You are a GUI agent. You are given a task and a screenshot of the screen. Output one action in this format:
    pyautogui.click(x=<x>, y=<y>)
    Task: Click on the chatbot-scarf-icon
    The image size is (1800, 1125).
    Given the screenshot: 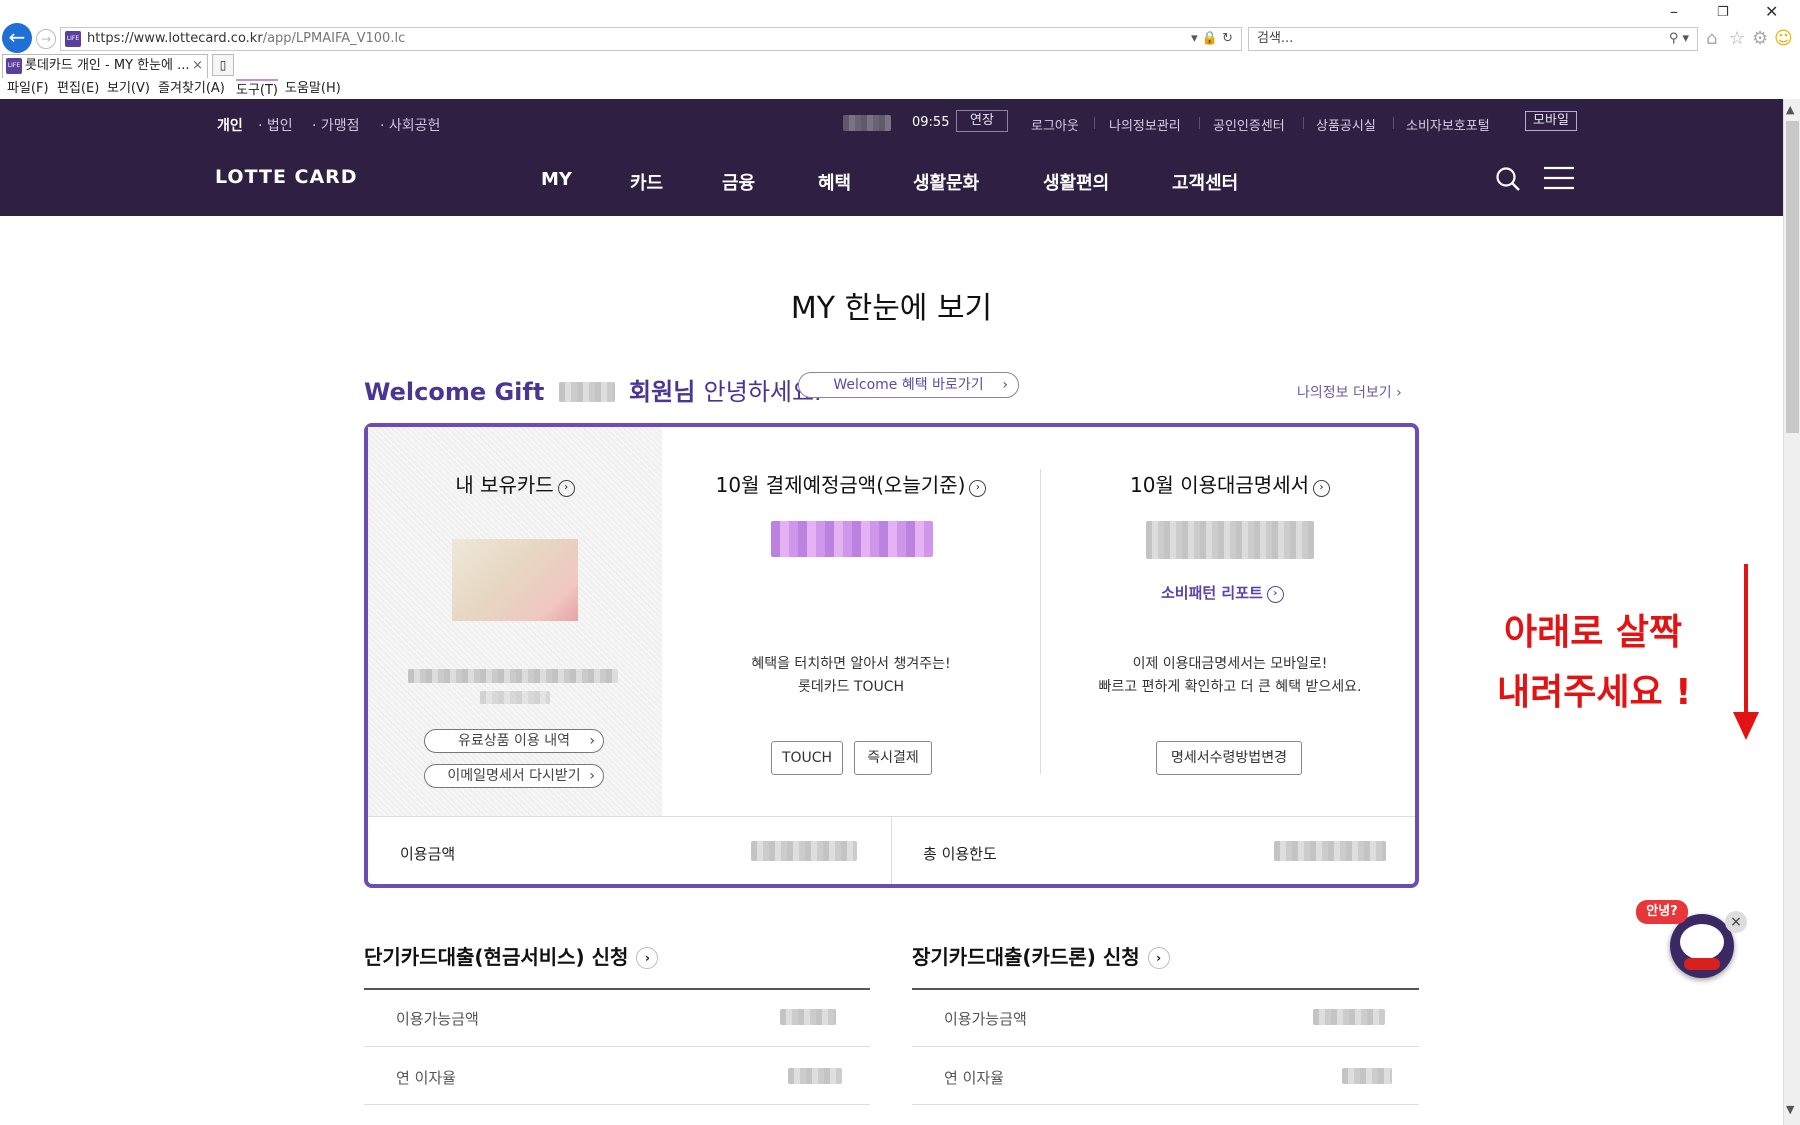 What is the action you would take?
    pyautogui.click(x=1702, y=964)
    